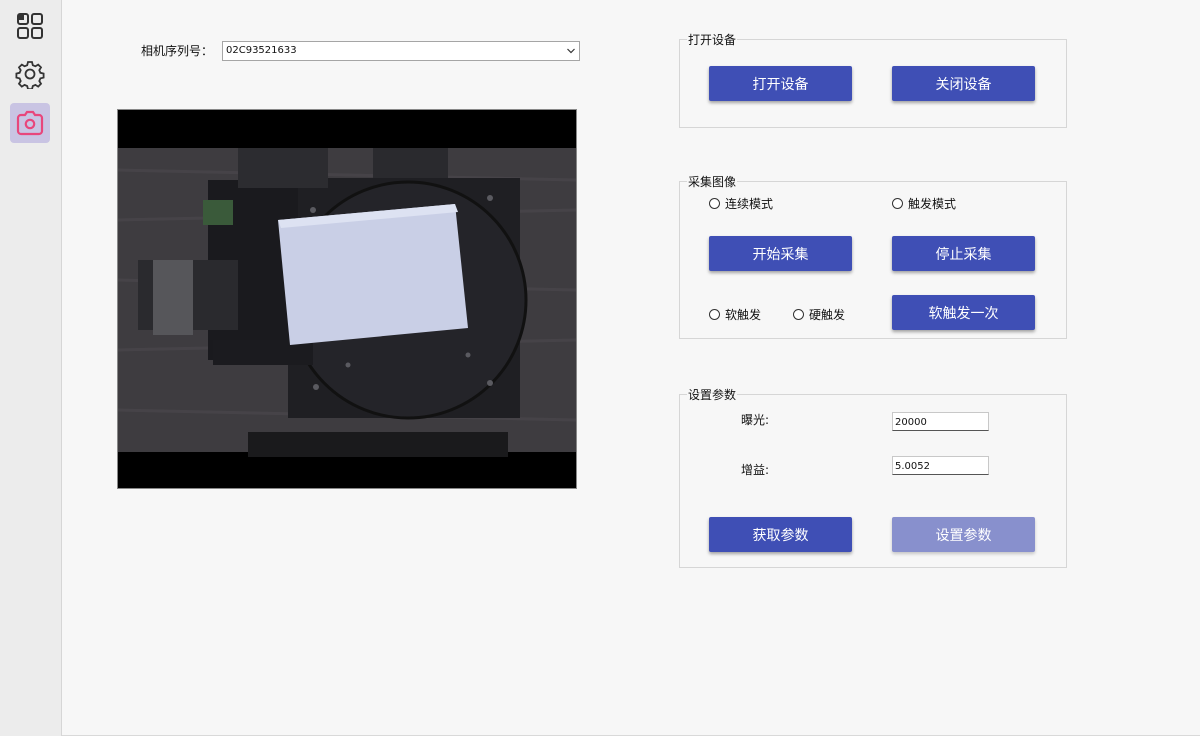  I want to click on open-device-button: 打开设备, so click(780, 83).